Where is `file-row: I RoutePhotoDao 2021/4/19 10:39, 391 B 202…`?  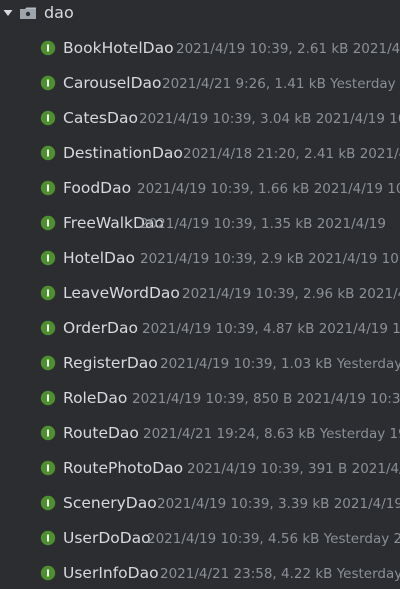 file-row: I RoutePhotoDao 2021/4/19 10:39, 391 B 202… is located at coordinates (200, 468).